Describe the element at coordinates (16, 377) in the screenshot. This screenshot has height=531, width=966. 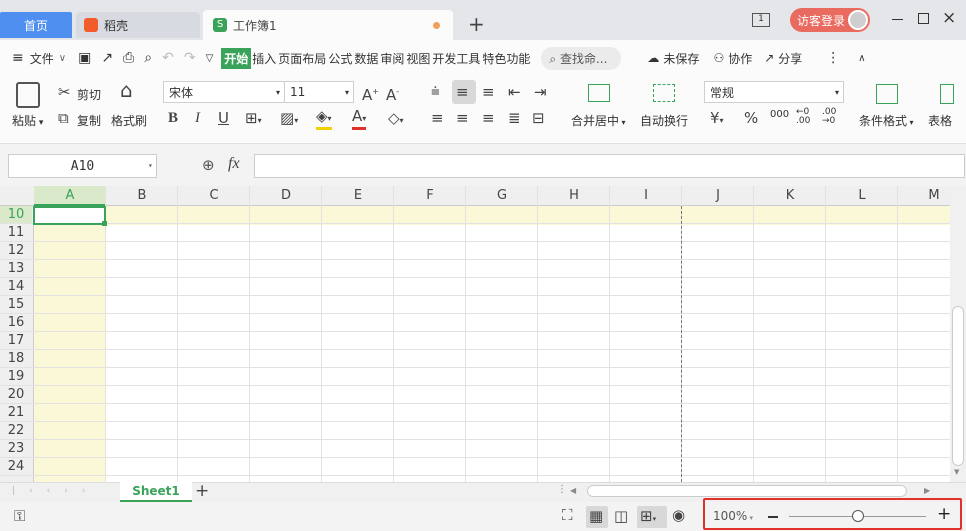
I see `row-header-19: 19` at that location.